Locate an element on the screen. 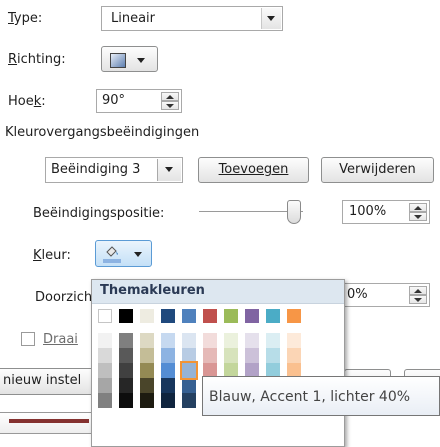  transparency-spin-down is located at coordinates (418, 299).